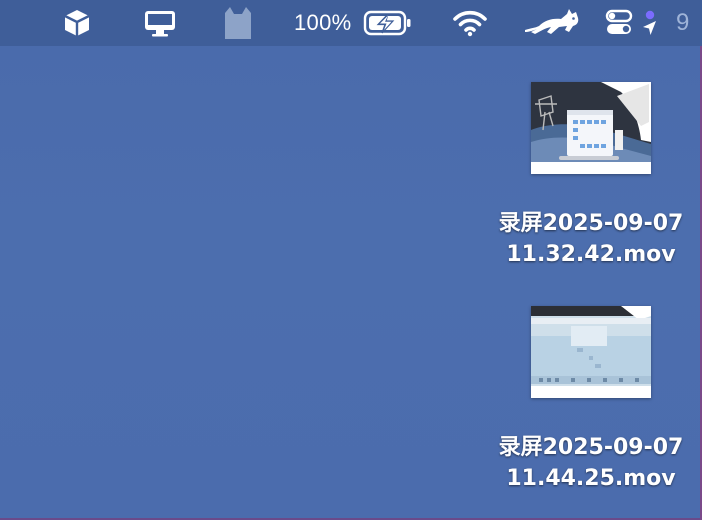 Image resolution: width=702 pixels, height=520 pixels. What do you see at coordinates (621, 23) in the screenshot?
I see `control-center-icon` at bounding box center [621, 23].